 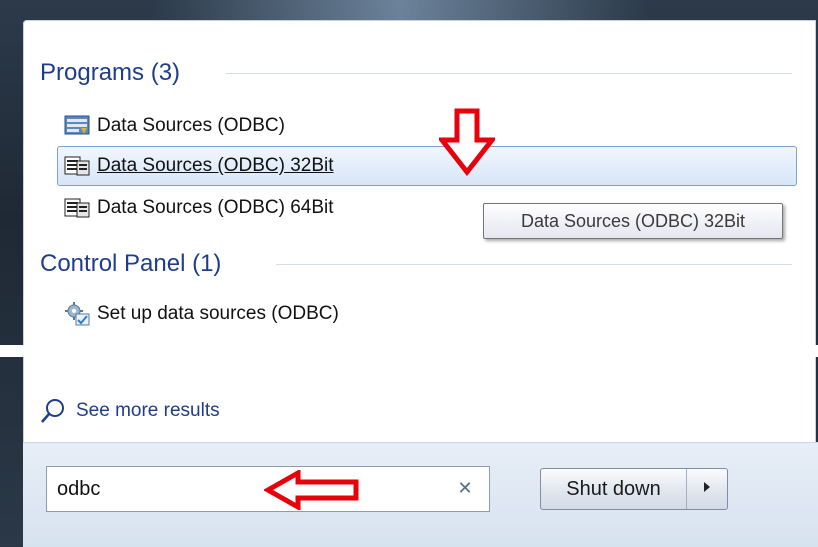 I want to click on annotation-left-arrow-icon, so click(x=311, y=490).